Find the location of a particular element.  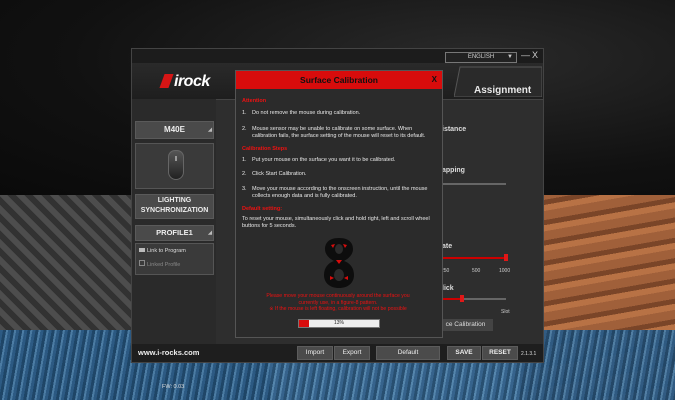

polling-rate-slider is located at coordinates (474, 258).